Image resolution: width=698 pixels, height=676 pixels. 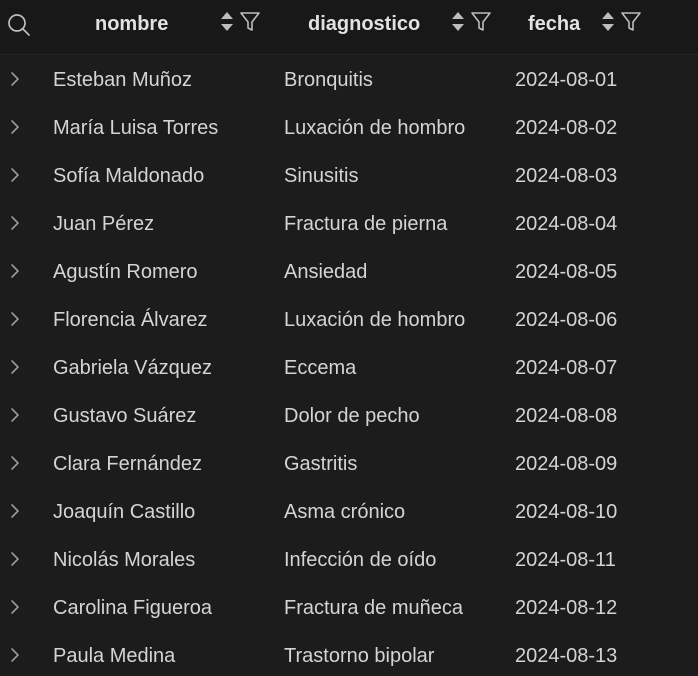 I want to click on table-row: Juan Pérez Fractura de pierna 2024-08-04, so click(x=349, y=224).